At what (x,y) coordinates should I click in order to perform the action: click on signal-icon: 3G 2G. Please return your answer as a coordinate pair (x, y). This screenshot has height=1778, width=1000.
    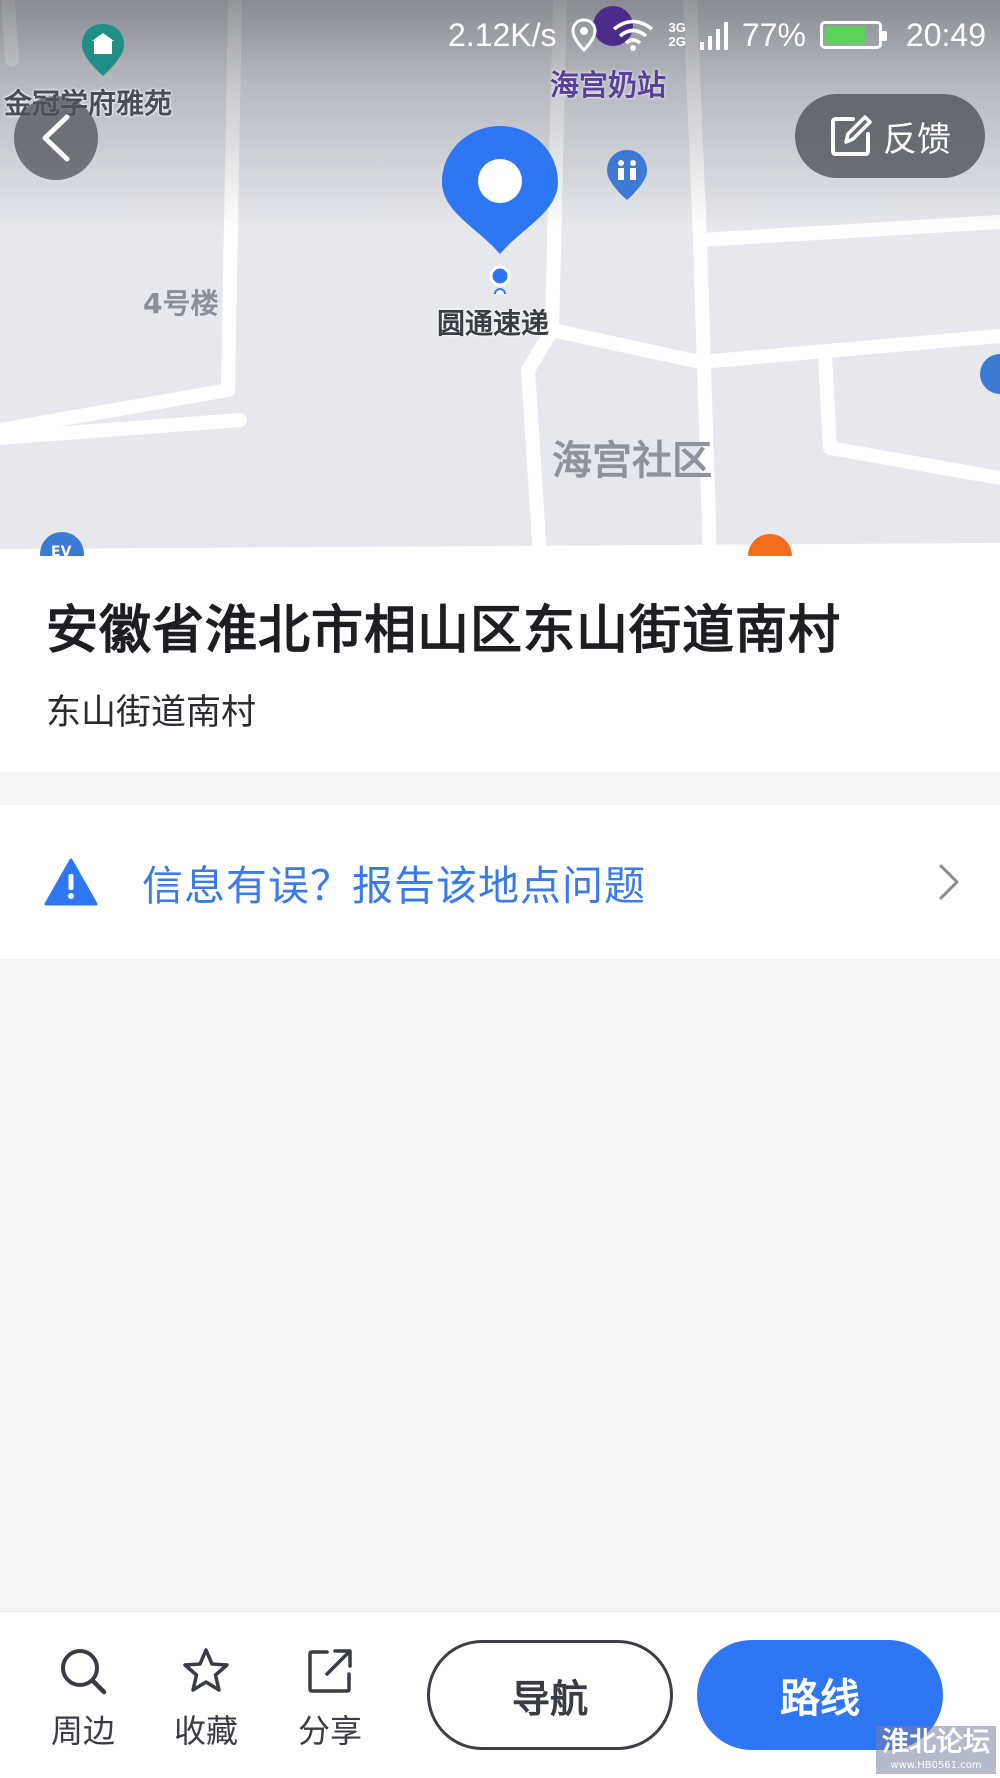
    Looking at the image, I should click on (677, 35).